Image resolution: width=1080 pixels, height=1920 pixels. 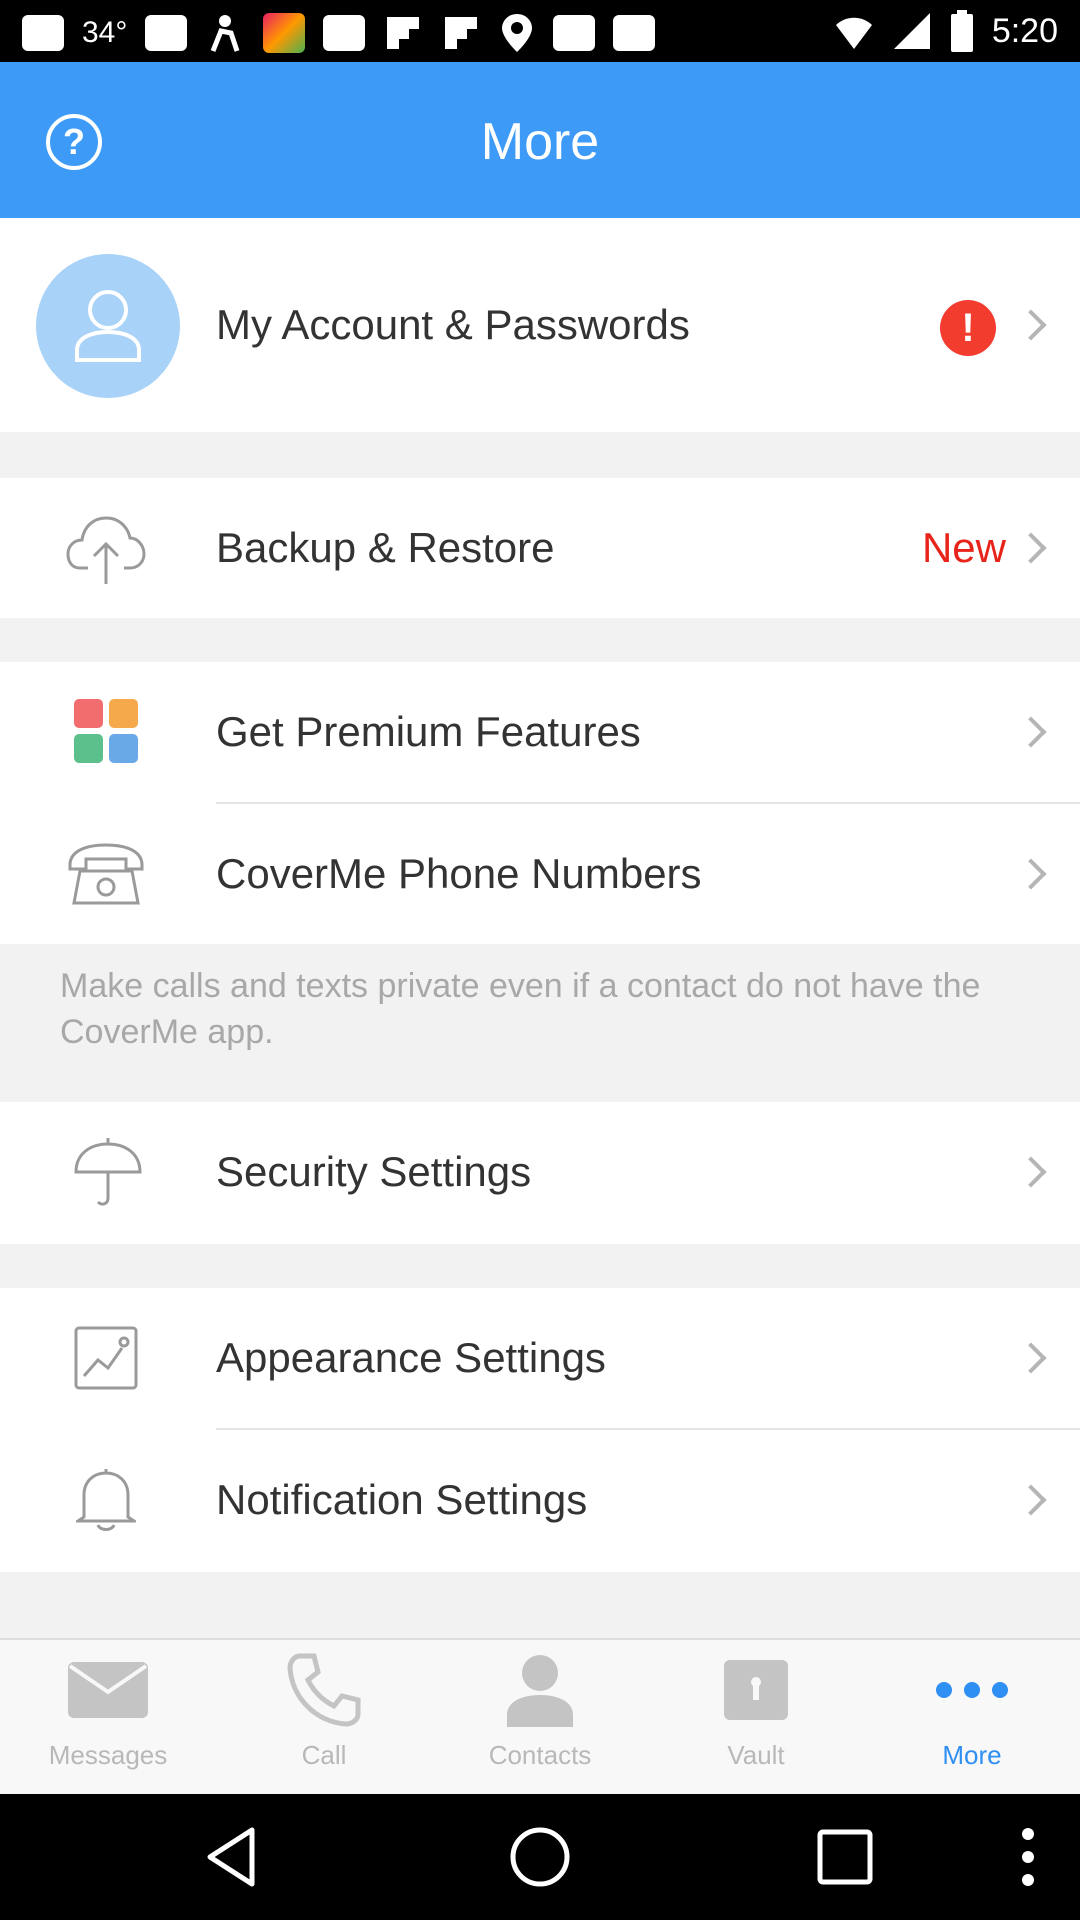 I want to click on chat-notification-icon, so click(x=43, y=33).